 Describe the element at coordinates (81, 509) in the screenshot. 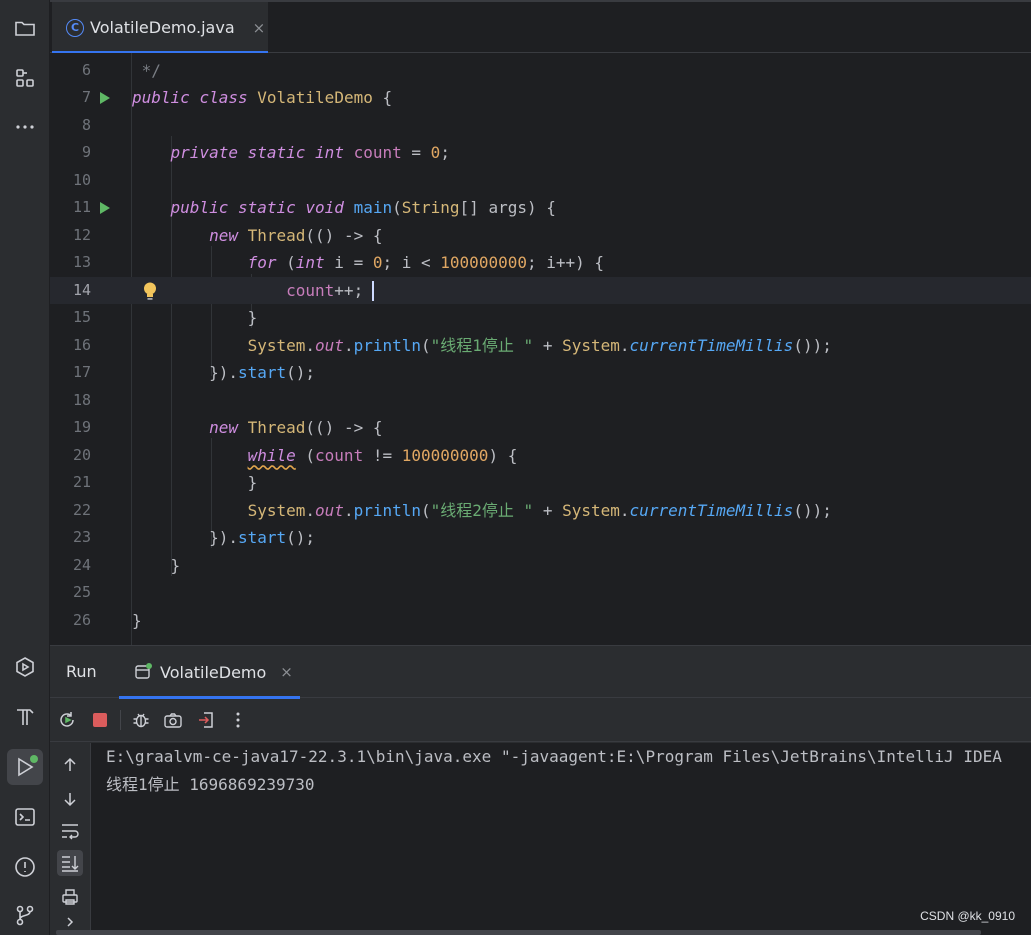

I see `line-number: 22` at that location.